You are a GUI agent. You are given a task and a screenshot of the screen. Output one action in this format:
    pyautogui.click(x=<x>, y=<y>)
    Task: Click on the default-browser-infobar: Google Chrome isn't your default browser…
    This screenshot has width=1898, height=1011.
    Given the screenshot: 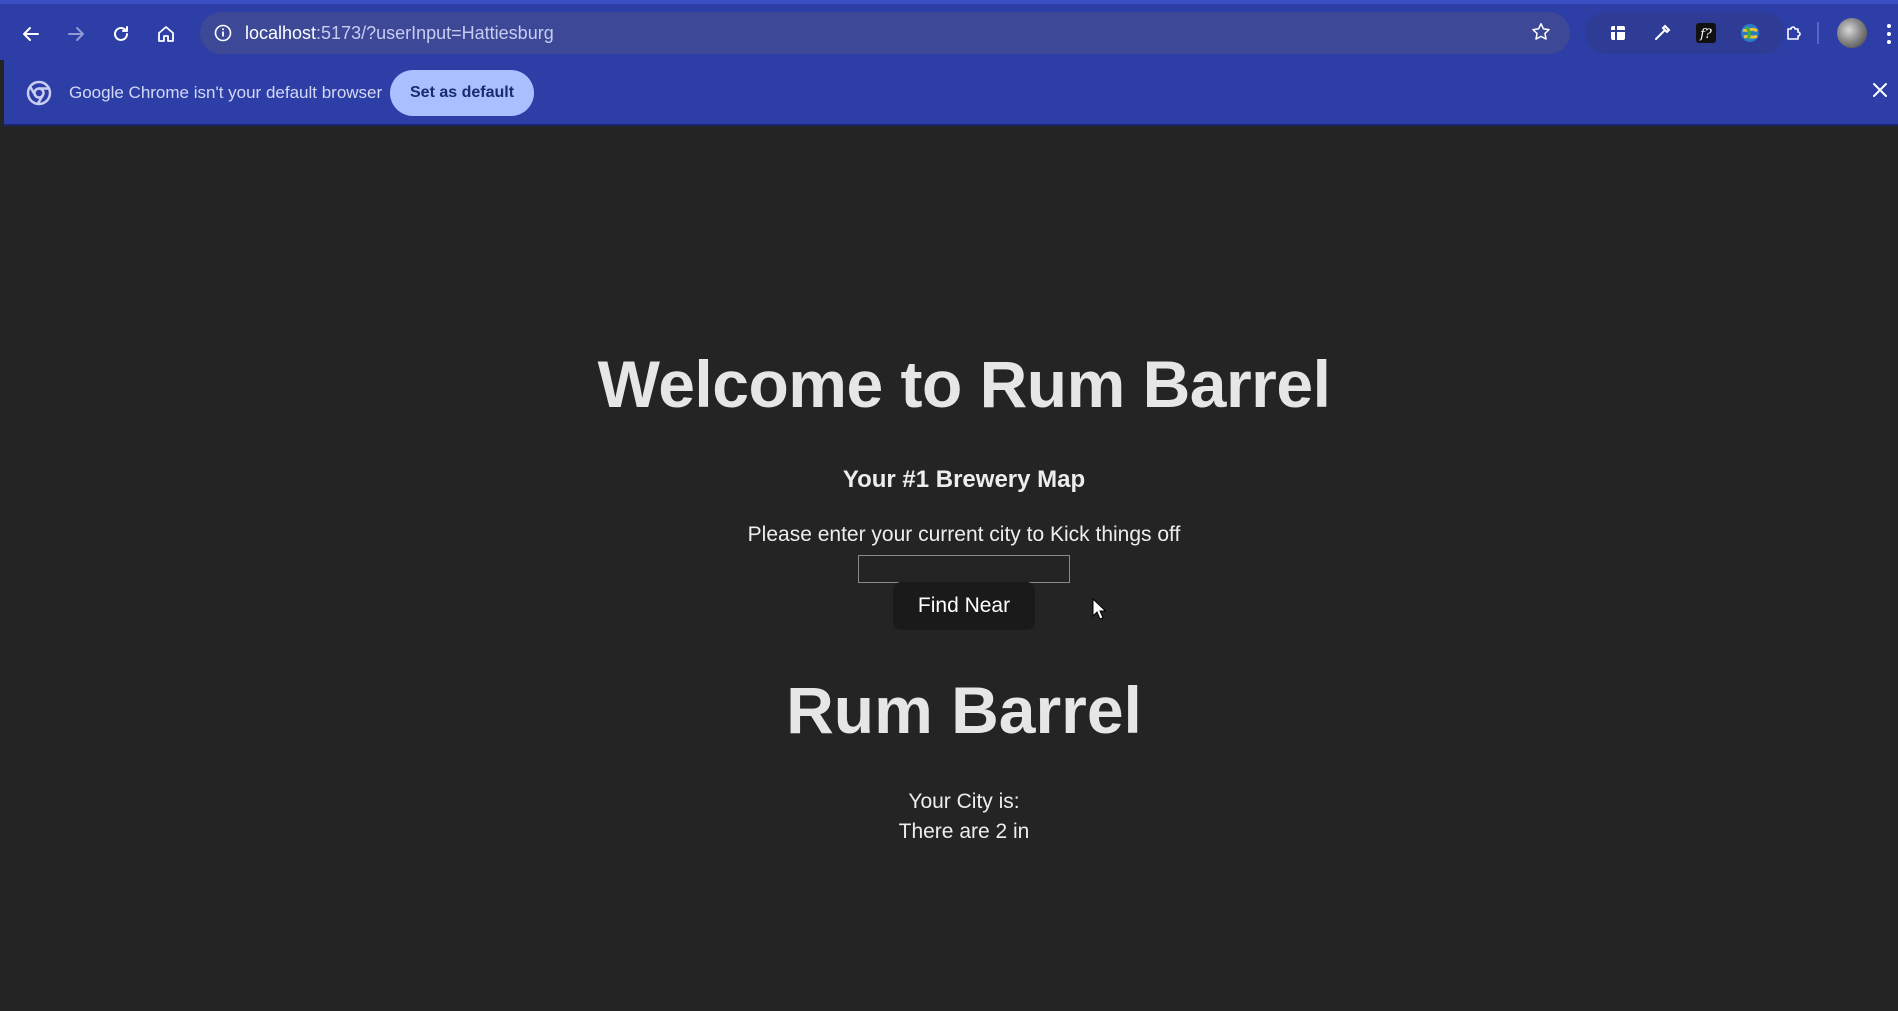 What is the action you would take?
    pyautogui.click(x=951, y=93)
    